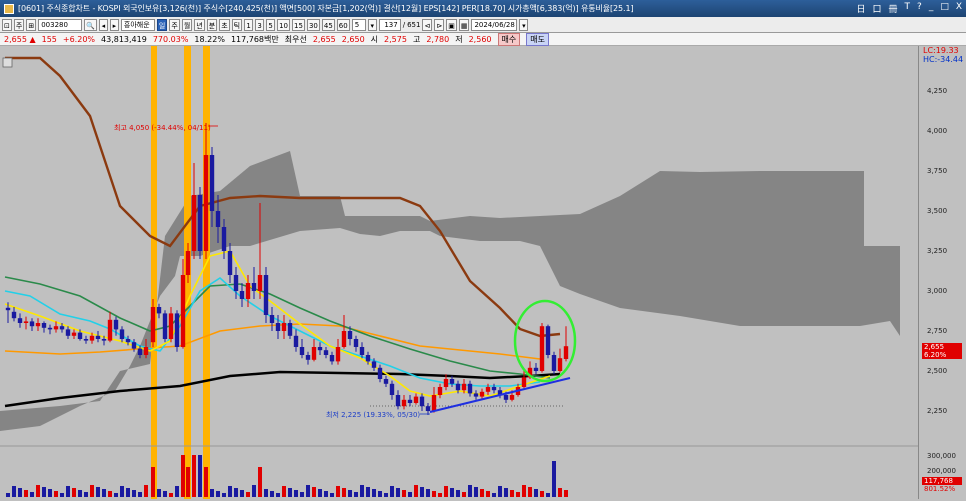 The width and height of the screenshot is (966, 501). I want to click on scroll-right-icon: ⊳, so click(439, 24).